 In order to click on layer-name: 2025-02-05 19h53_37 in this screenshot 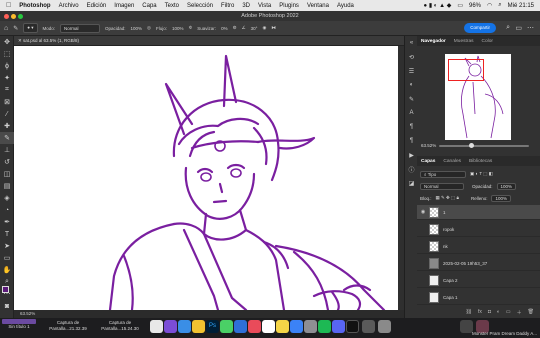, I will do `click(465, 263)`.